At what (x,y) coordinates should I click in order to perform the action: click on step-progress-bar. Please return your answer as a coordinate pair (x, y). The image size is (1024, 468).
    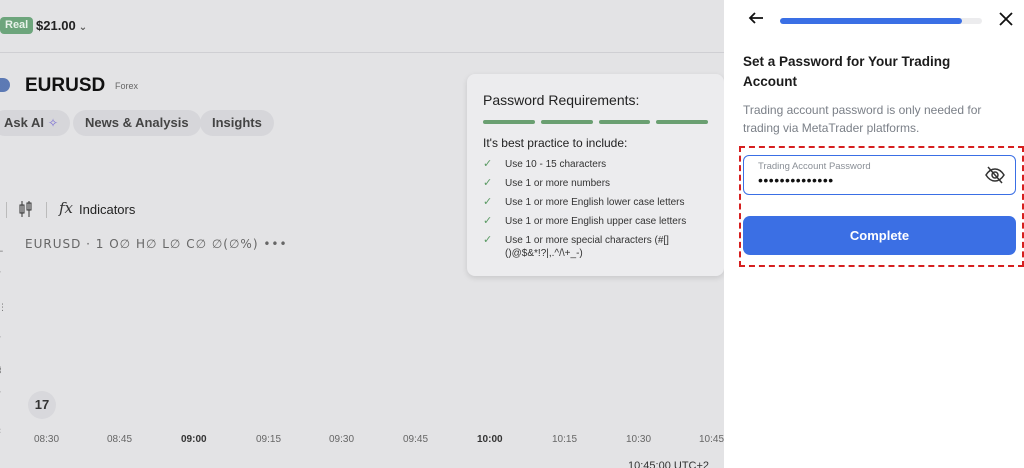
    Looking at the image, I should click on (881, 21).